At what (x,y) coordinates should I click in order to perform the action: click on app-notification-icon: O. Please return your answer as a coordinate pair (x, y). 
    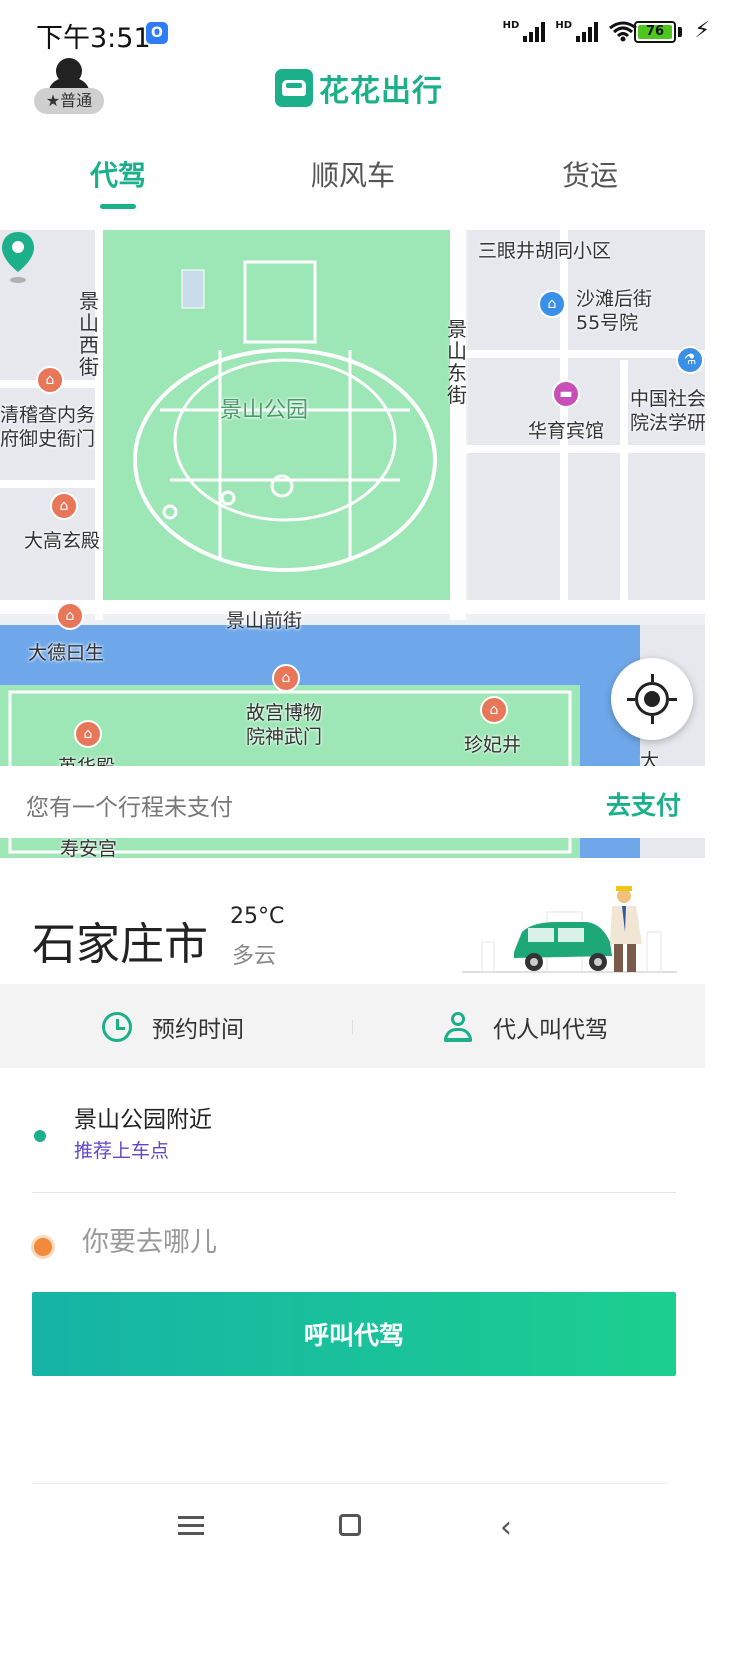
    Looking at the image, I should click on (157, 33).